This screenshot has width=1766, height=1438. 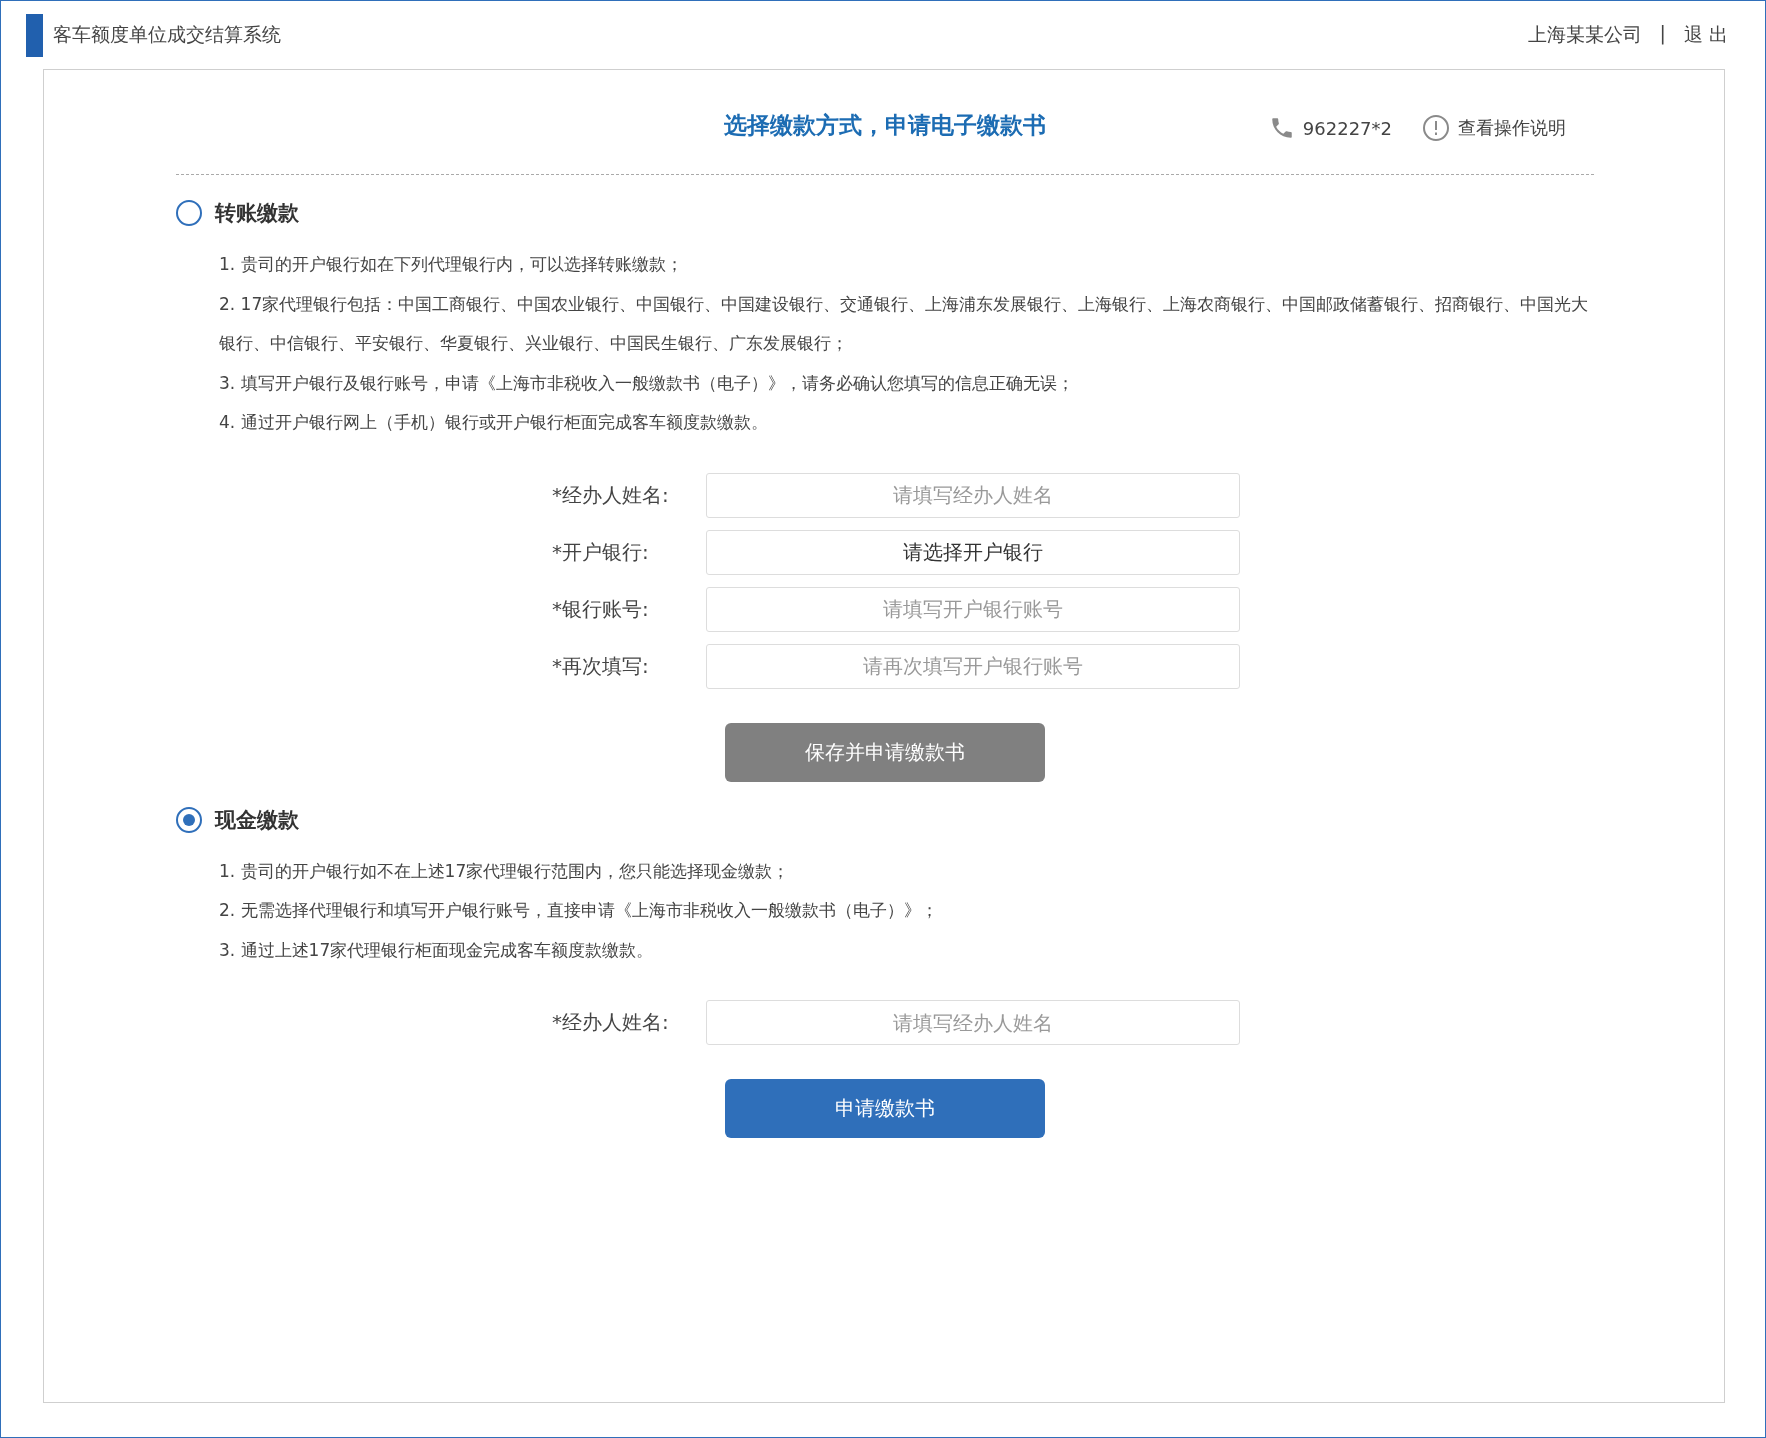 What do you see at coordinates (1512, 128) in the screenshot?
I see `help-link: 查看操作说明` at bounding box center [1512, 128].